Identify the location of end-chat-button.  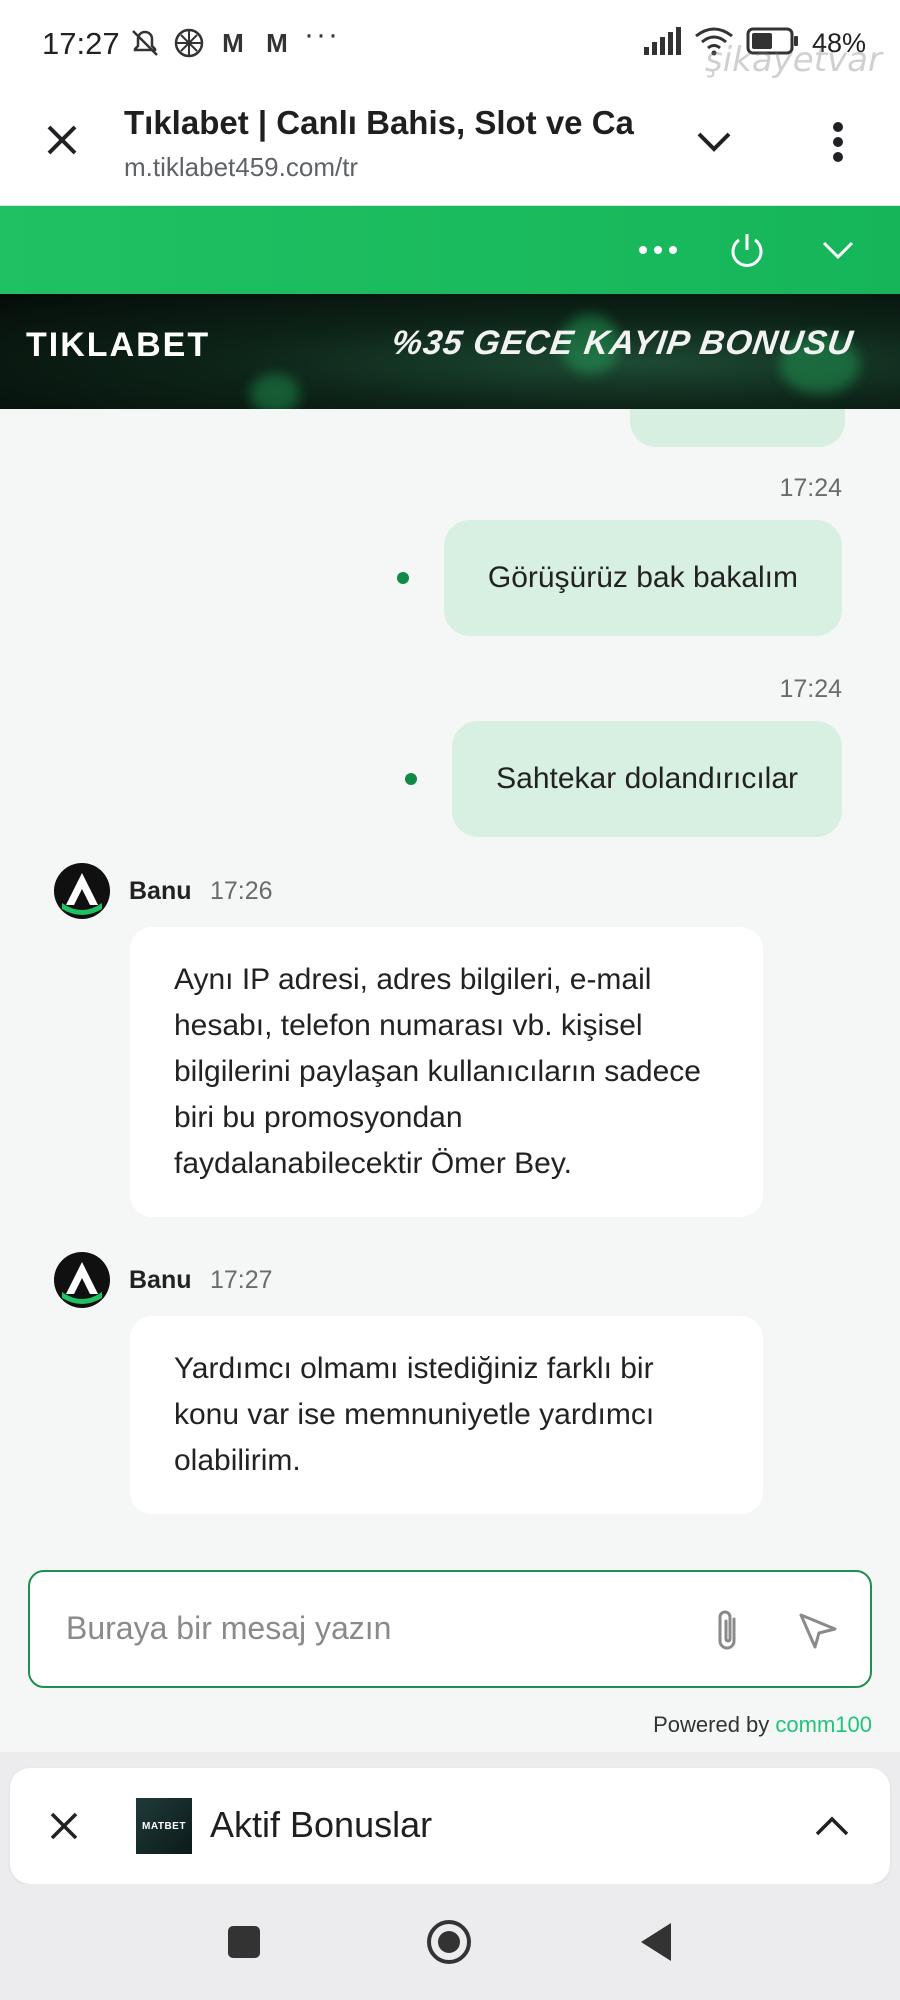
(747, 250).